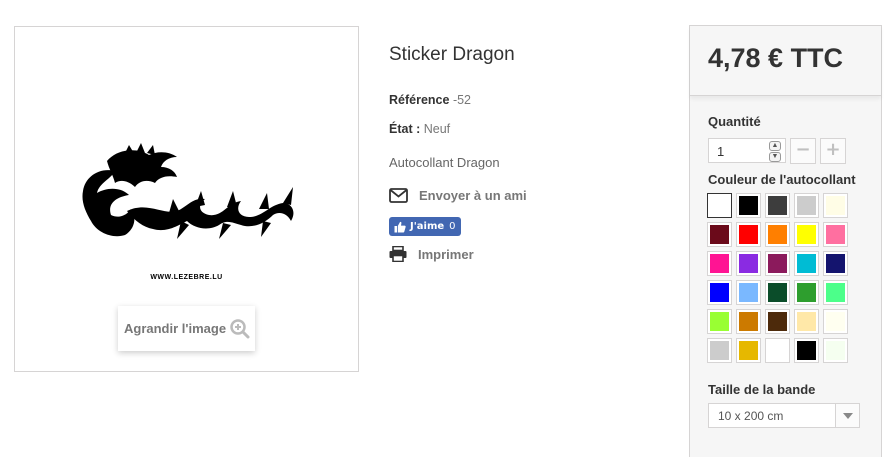  Describe the element at coordinates (188, 191) in the screenshot. I see `dragon-sticker-image` at that location.